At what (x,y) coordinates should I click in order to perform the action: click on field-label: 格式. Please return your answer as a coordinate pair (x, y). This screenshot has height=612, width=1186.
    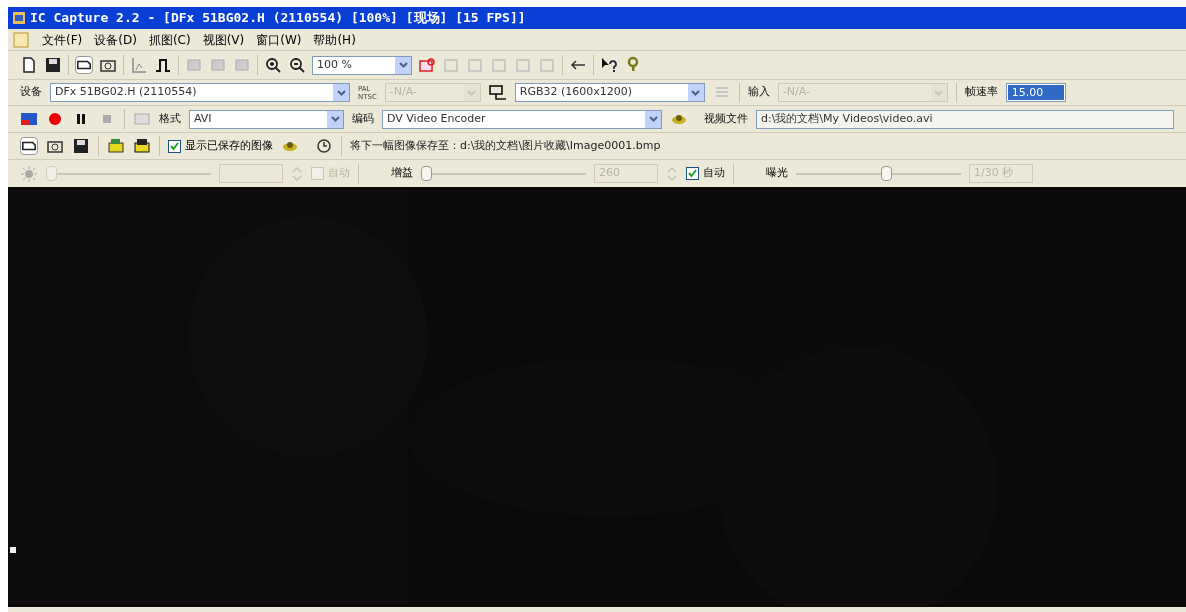
    Looking at the image, I should click on (170, 118).